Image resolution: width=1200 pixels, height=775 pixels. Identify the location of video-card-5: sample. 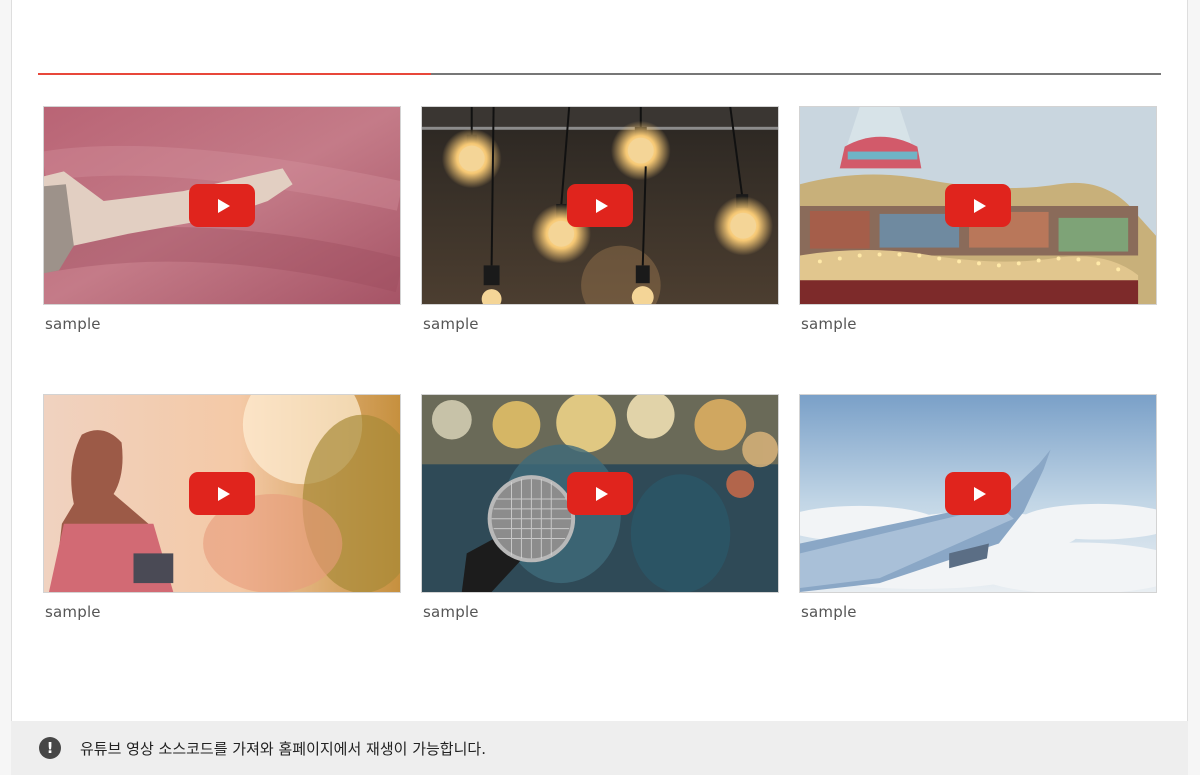
(600, 507).